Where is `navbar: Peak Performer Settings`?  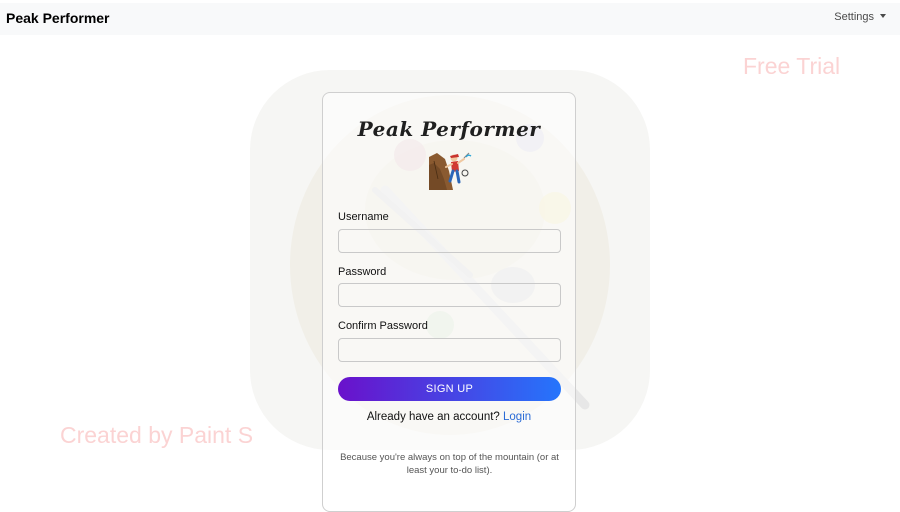 navbar: Peak Performer Settings is located at coordinates (450, 19).